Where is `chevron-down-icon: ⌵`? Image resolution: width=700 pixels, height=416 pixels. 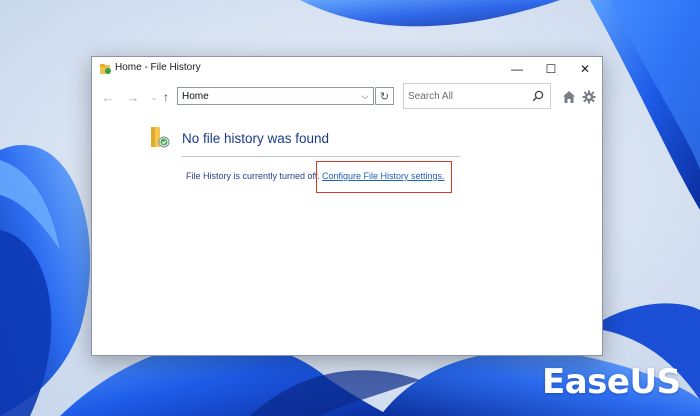 chevron-down-icon: ⌵ is located at coordinates (365, 96).